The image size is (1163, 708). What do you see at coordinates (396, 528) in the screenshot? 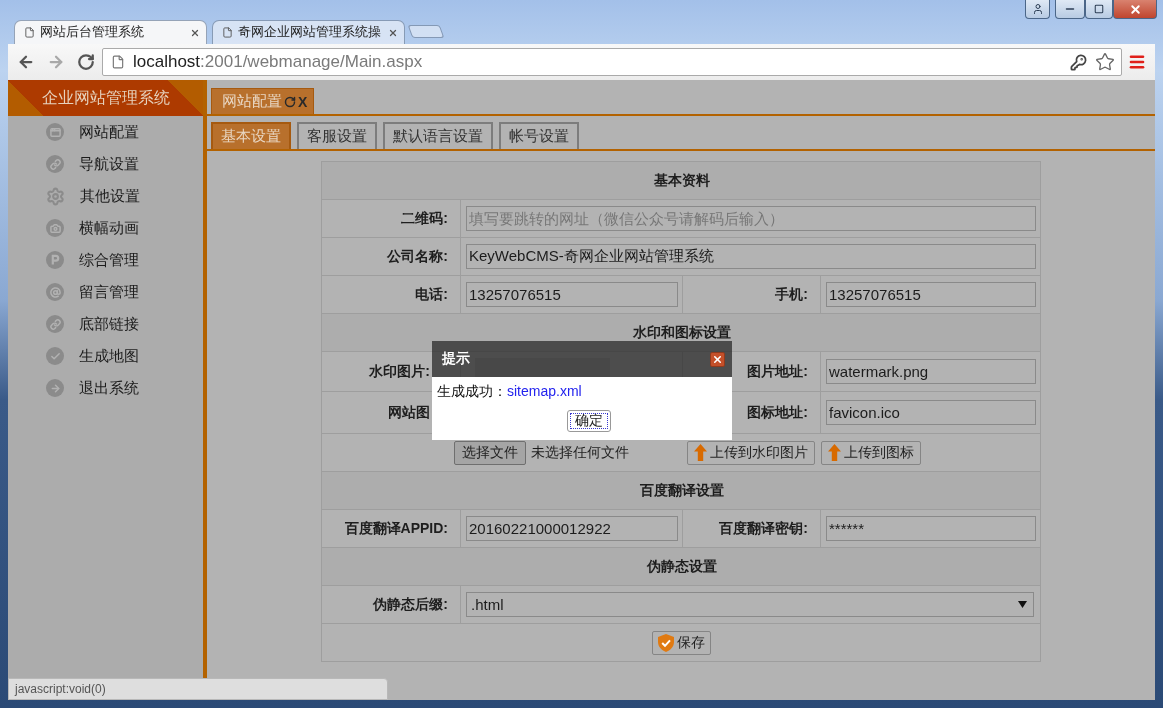
I see `field-label: 百度翻译APPID:` at bounding box center [396, 528].